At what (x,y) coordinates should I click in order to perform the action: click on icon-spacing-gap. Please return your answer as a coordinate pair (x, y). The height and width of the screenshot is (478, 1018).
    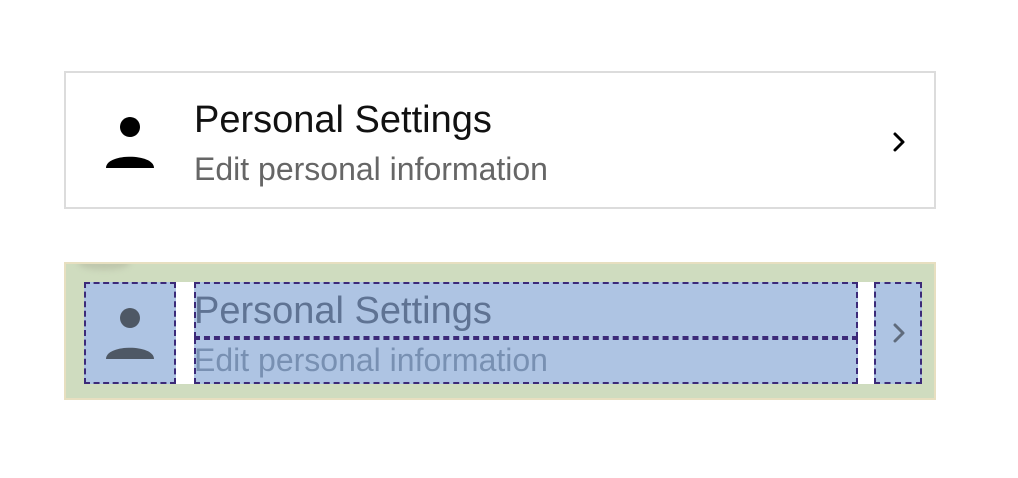
    Looking at the image, I should click on (185, 333).